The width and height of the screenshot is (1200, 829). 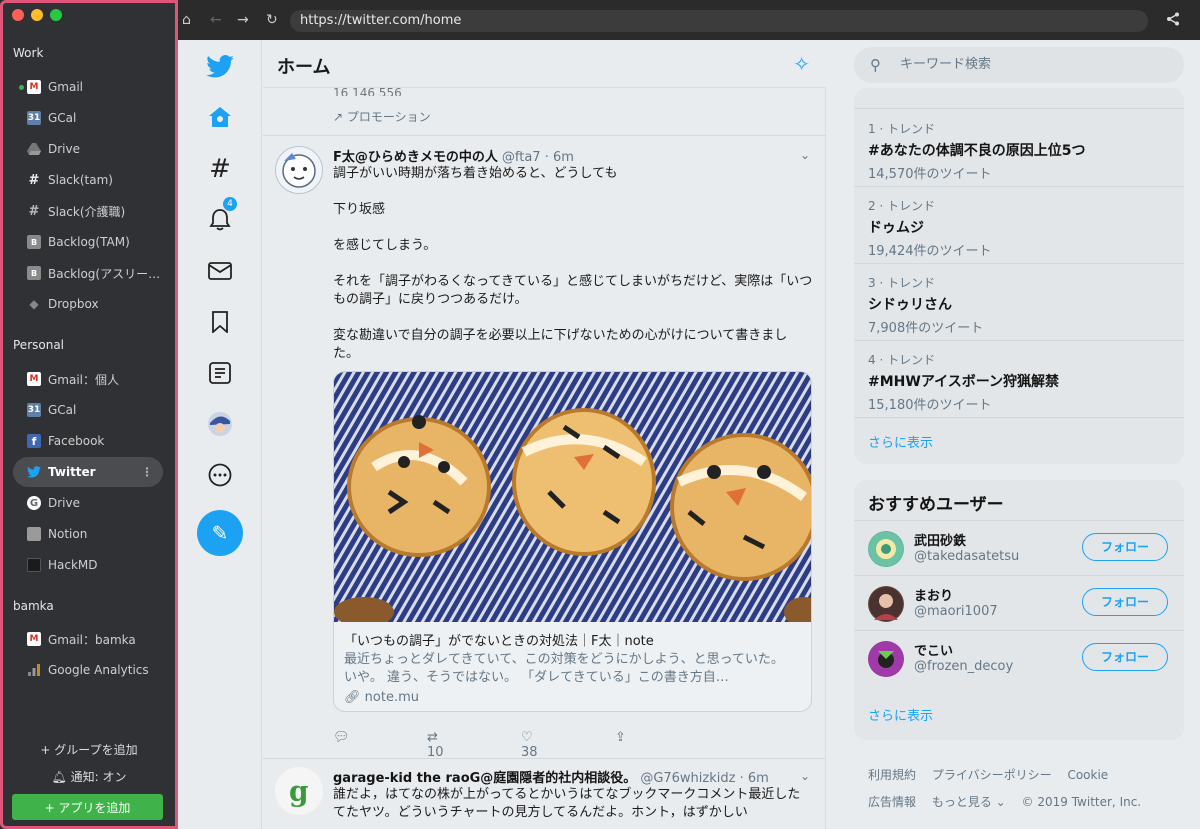 I want to click on sidebar-item-notion: Notion, so click(x=88, y=534).